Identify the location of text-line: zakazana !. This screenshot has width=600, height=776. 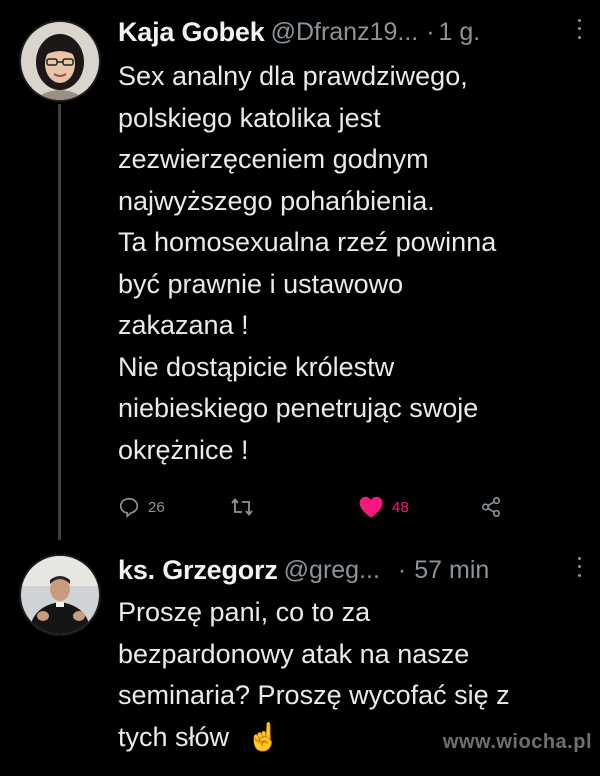
(183, 325).